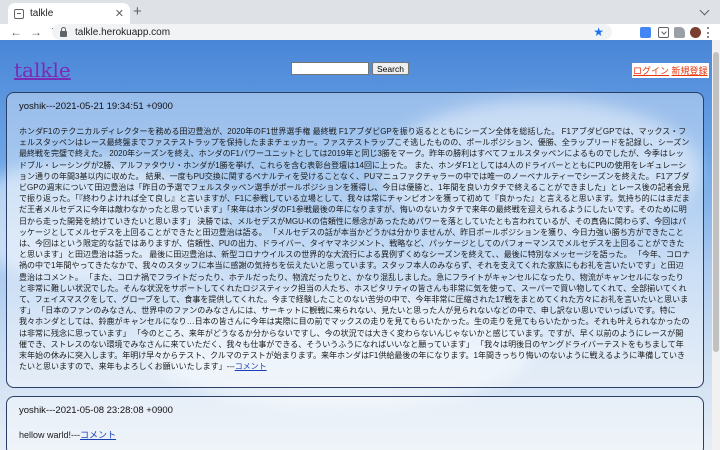  I want to click on browser-toolbar: ← → ↻ talkle.herokuapp.com ★, so click(360, 32).